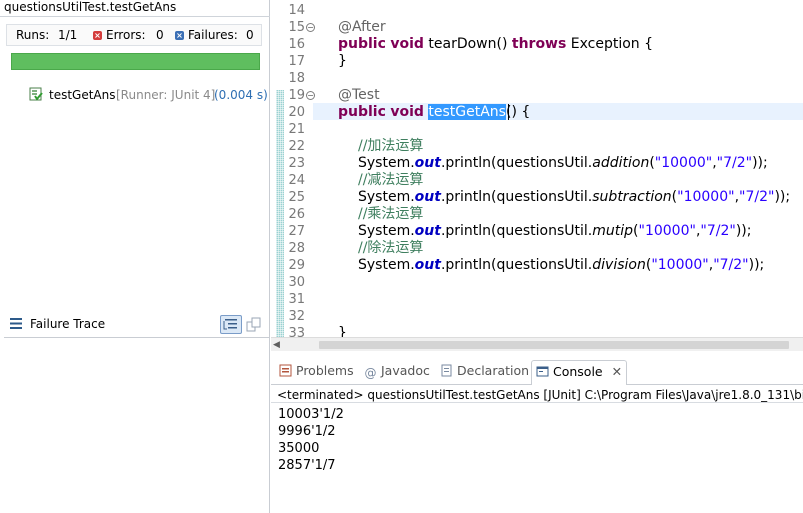  What do you see at coordinates (296, 299) in the screenshot?
I see `line-number: 31` at bounding box center [296, 299].